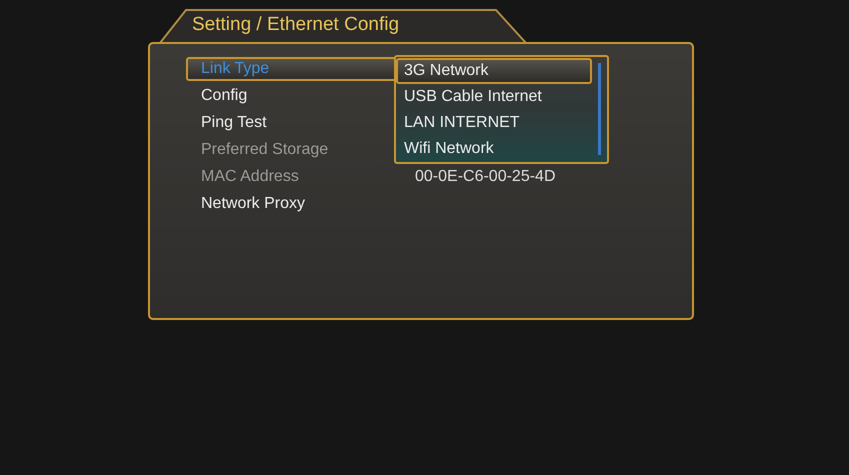 The image size is (849, 475). I want to click on dropdown-option: Wifi Network, so click(494, 149).